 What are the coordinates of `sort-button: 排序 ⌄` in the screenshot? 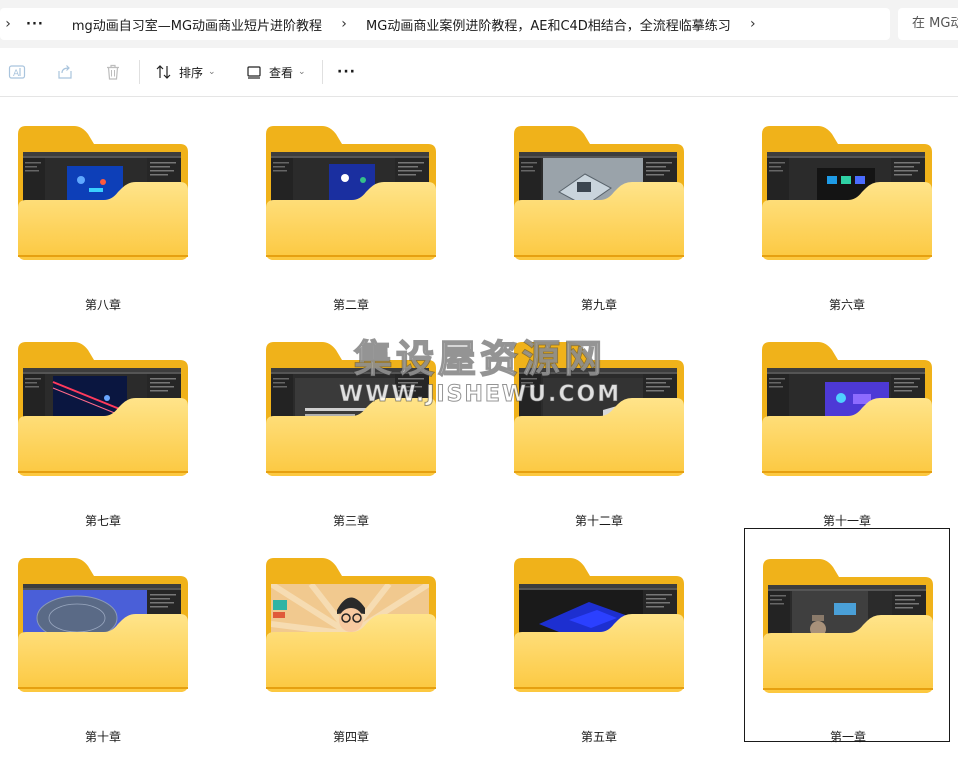 It's located at (185, 72).